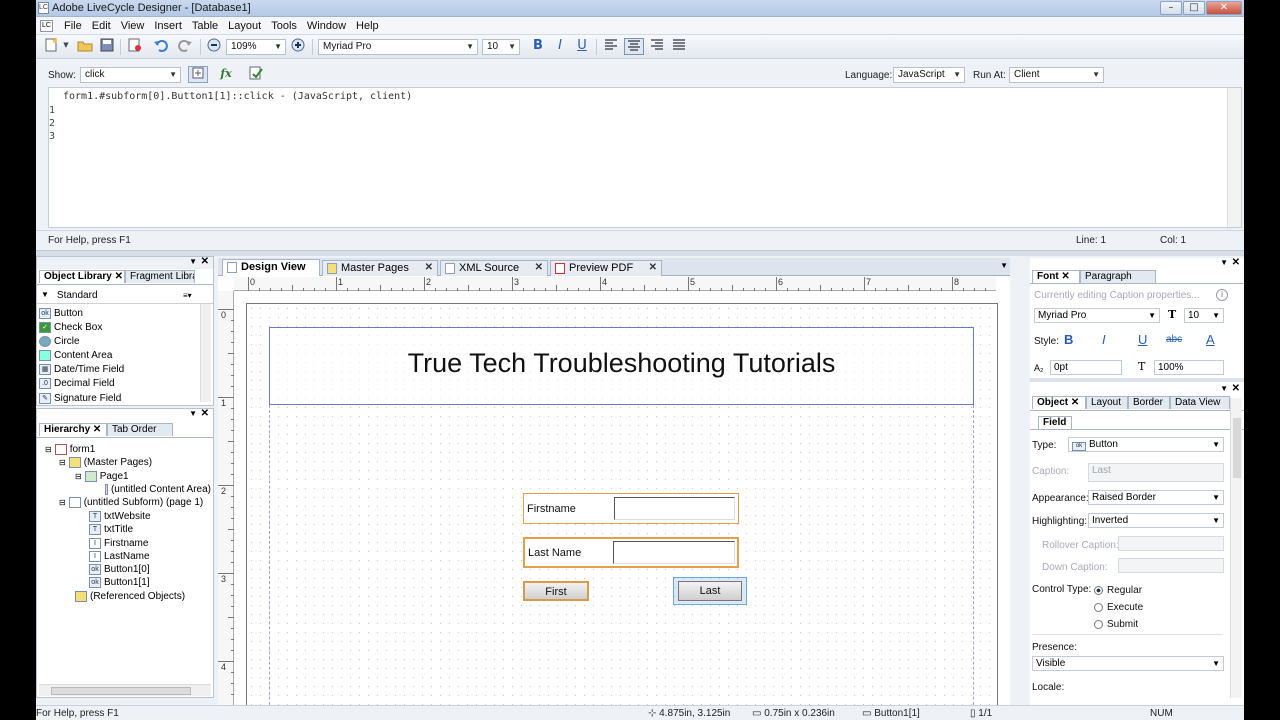 This screenshot has width=1280, height=720. Describe the element at coordinates (929, 75) in the screenshot. I see `language-select: JavaScript ▼` at that location.